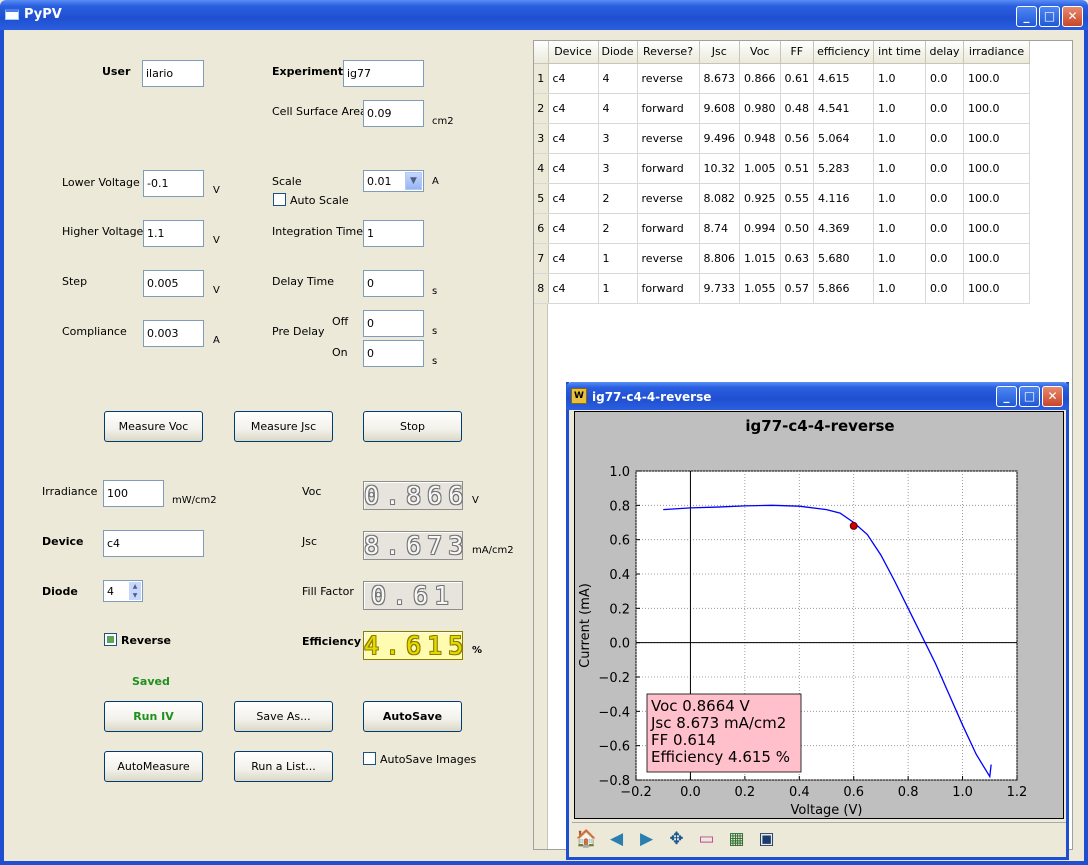  I want to click on row-number: 4, so click(541, 168).